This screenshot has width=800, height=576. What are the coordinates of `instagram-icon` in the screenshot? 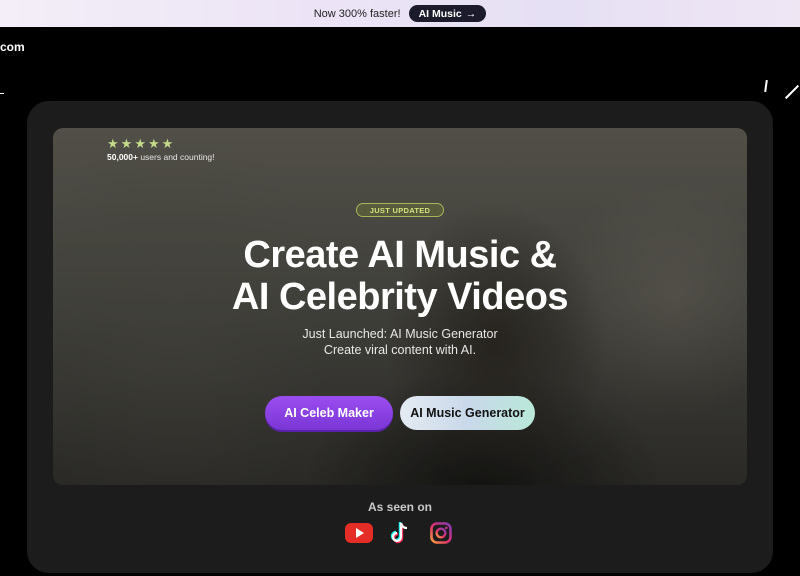 It's located at (441, 533).